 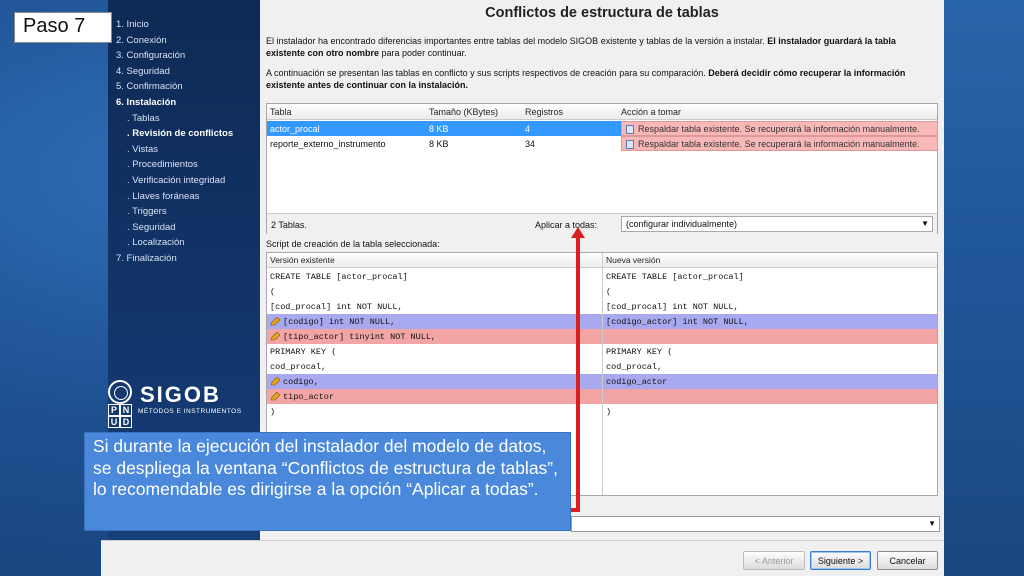 I want to click on sidebar-step-item: 6. Instalación, so click(x=146, y=102).